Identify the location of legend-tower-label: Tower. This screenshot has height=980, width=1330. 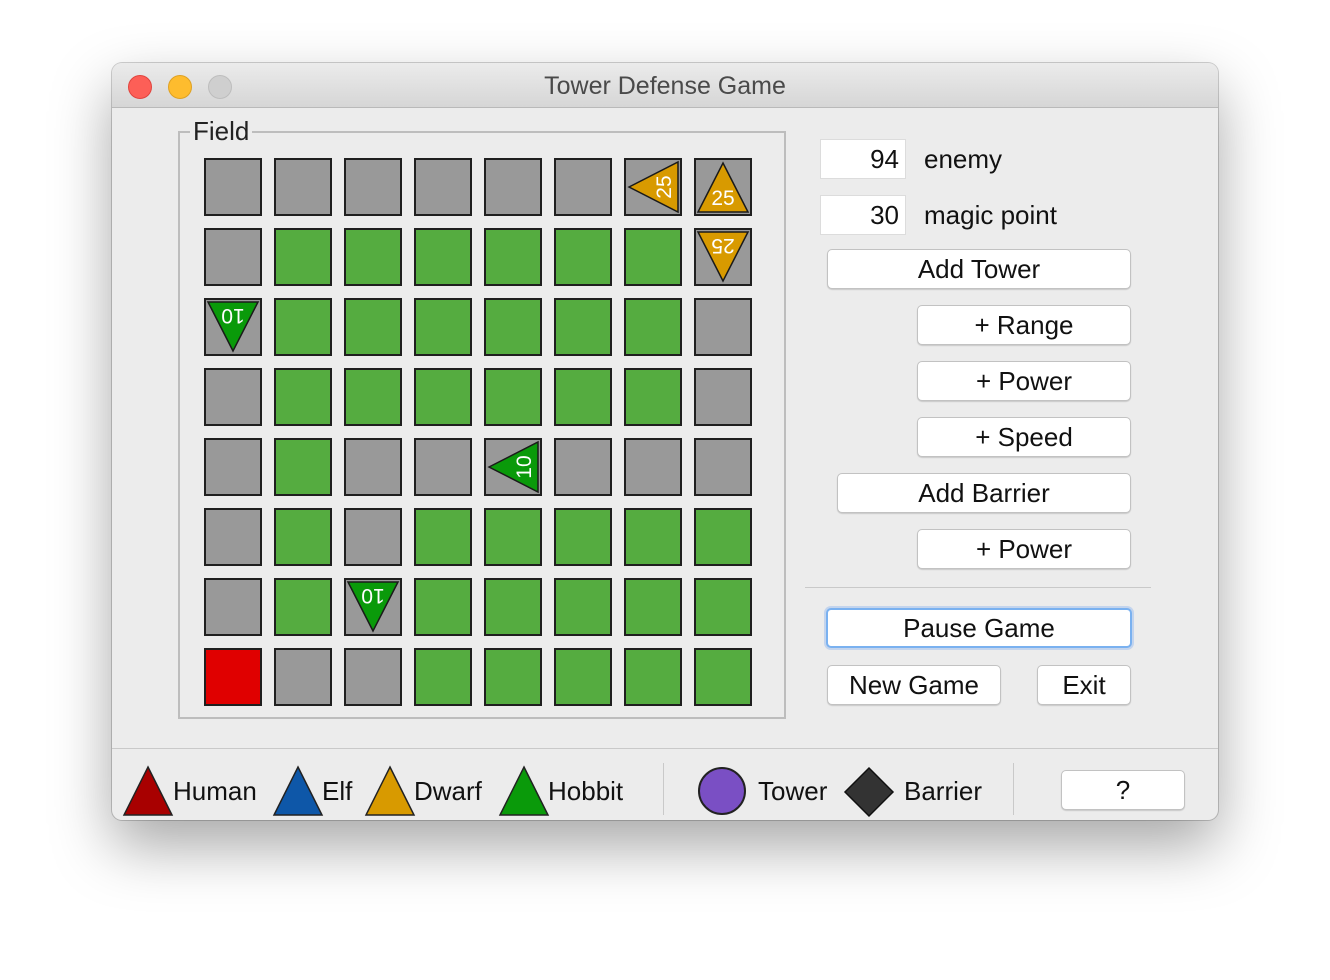
(793, 791).